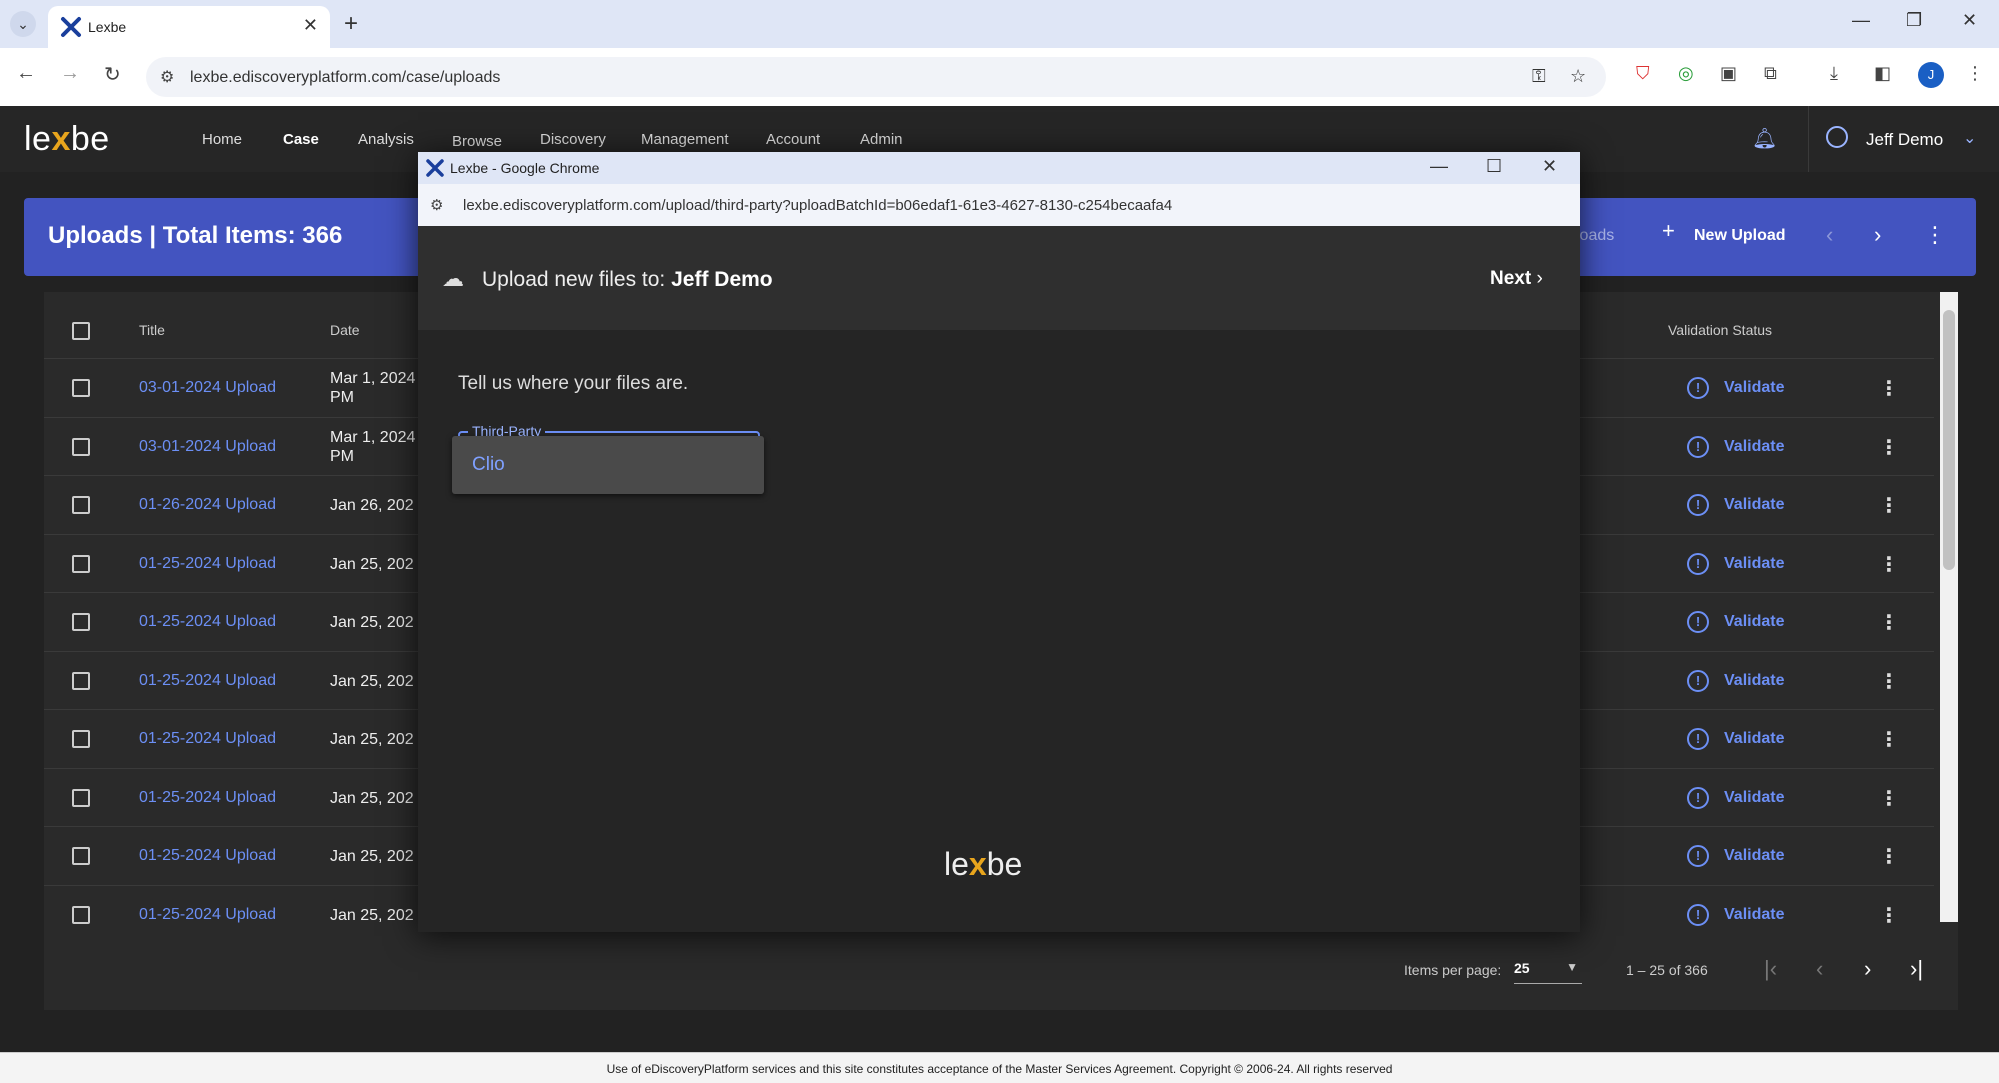 The height and width of the screenshot is (1083, 1999). What do you see at coordinates (189, 27) in the screenshot?
I see `browser-tab: Lexbe ✕` at bounding box center [189, 27].